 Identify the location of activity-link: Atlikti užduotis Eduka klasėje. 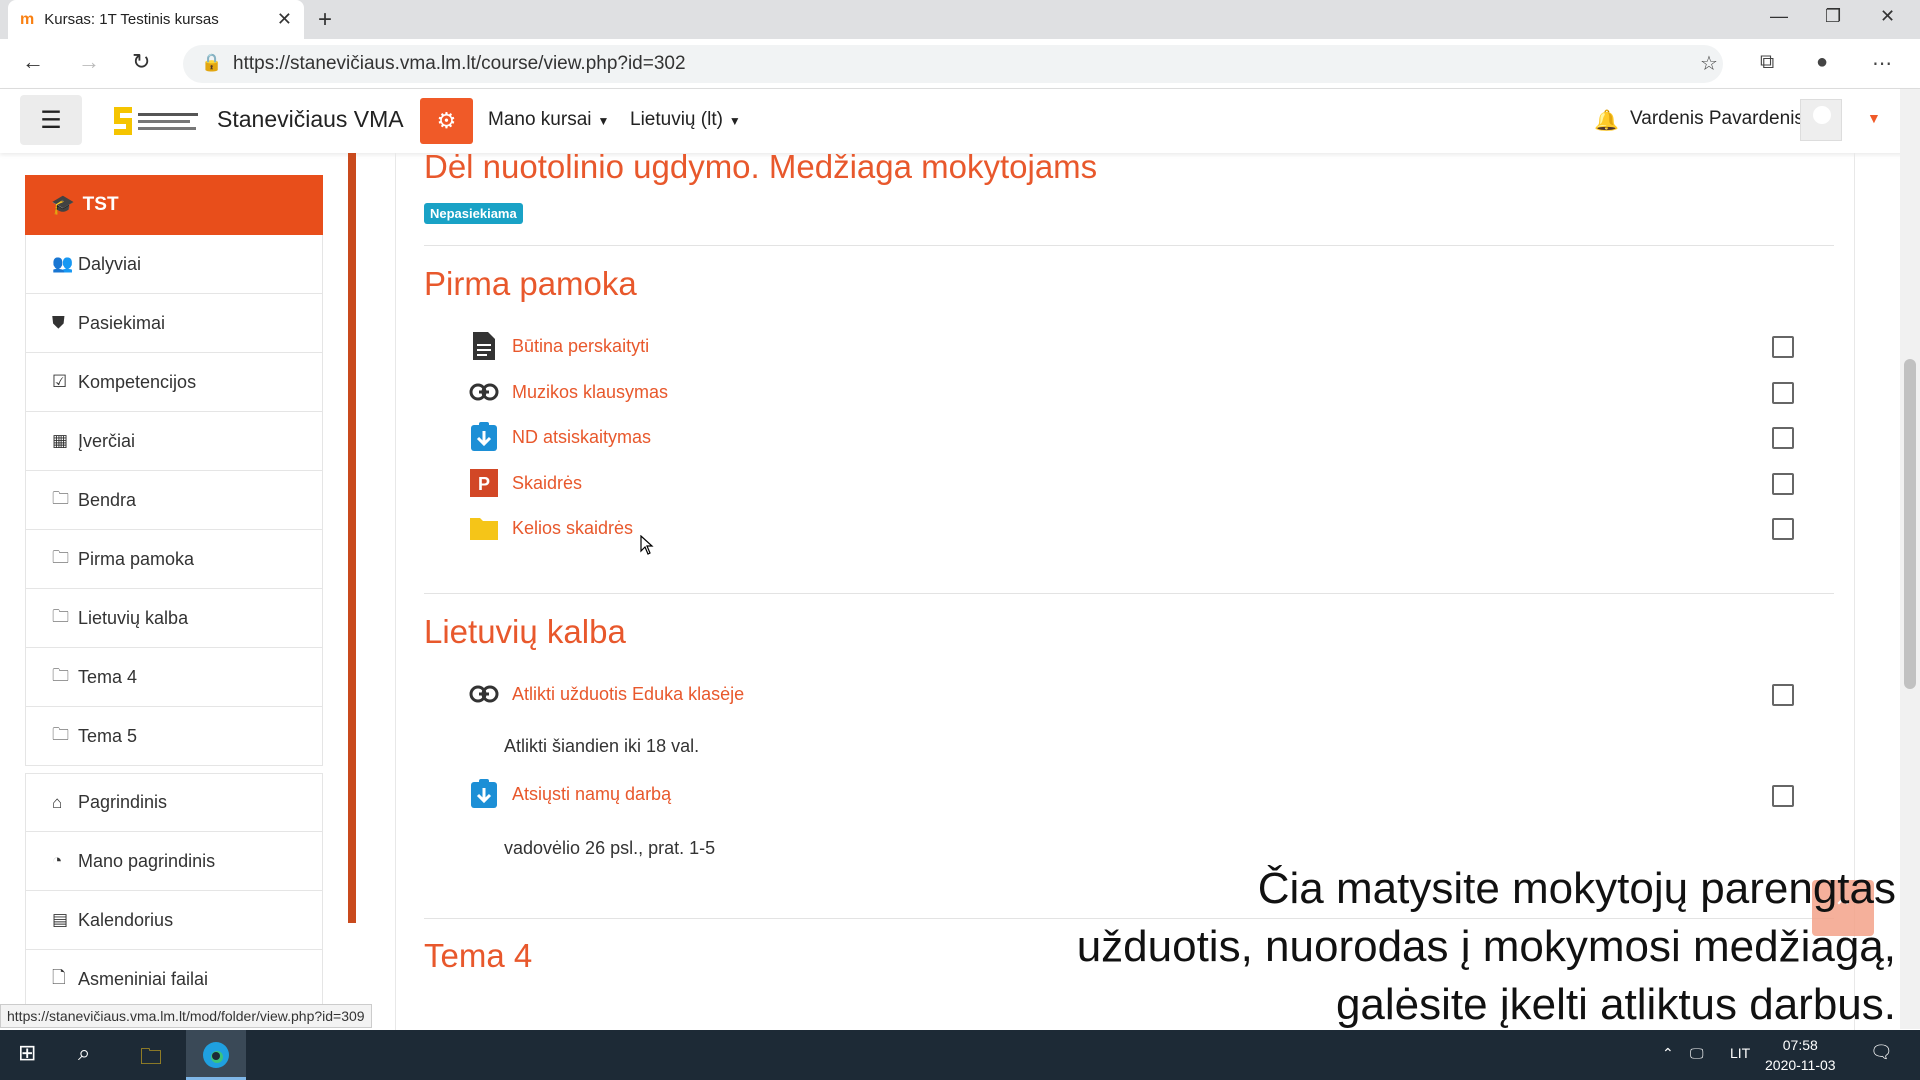
(628, 694).